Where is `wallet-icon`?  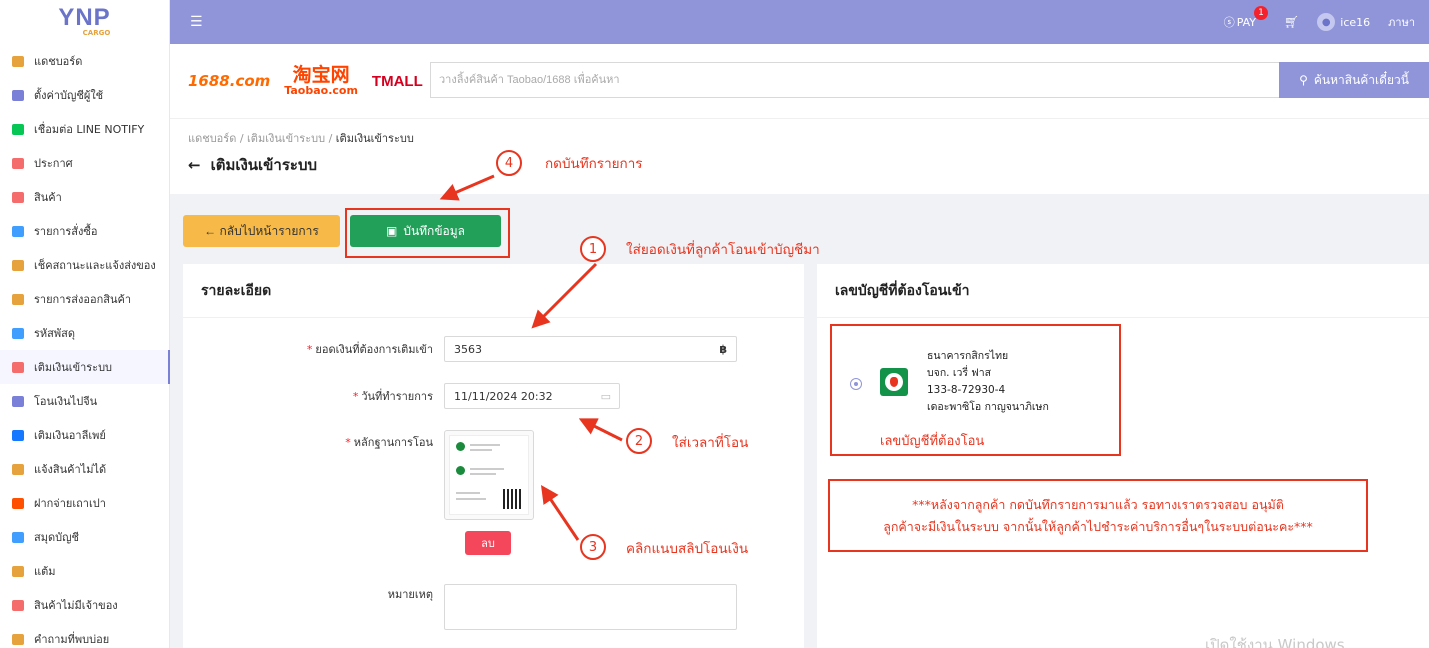 wallet-icon is located at coordinates (18, 367).